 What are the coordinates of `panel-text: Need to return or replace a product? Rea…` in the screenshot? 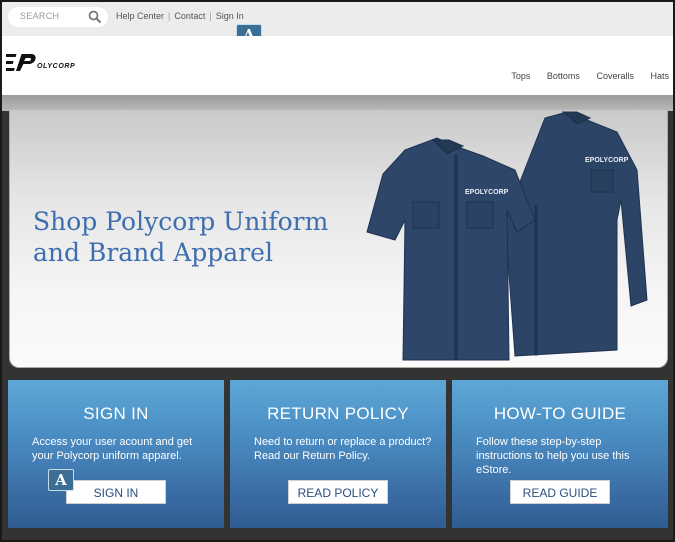 It's located at (343, 449).